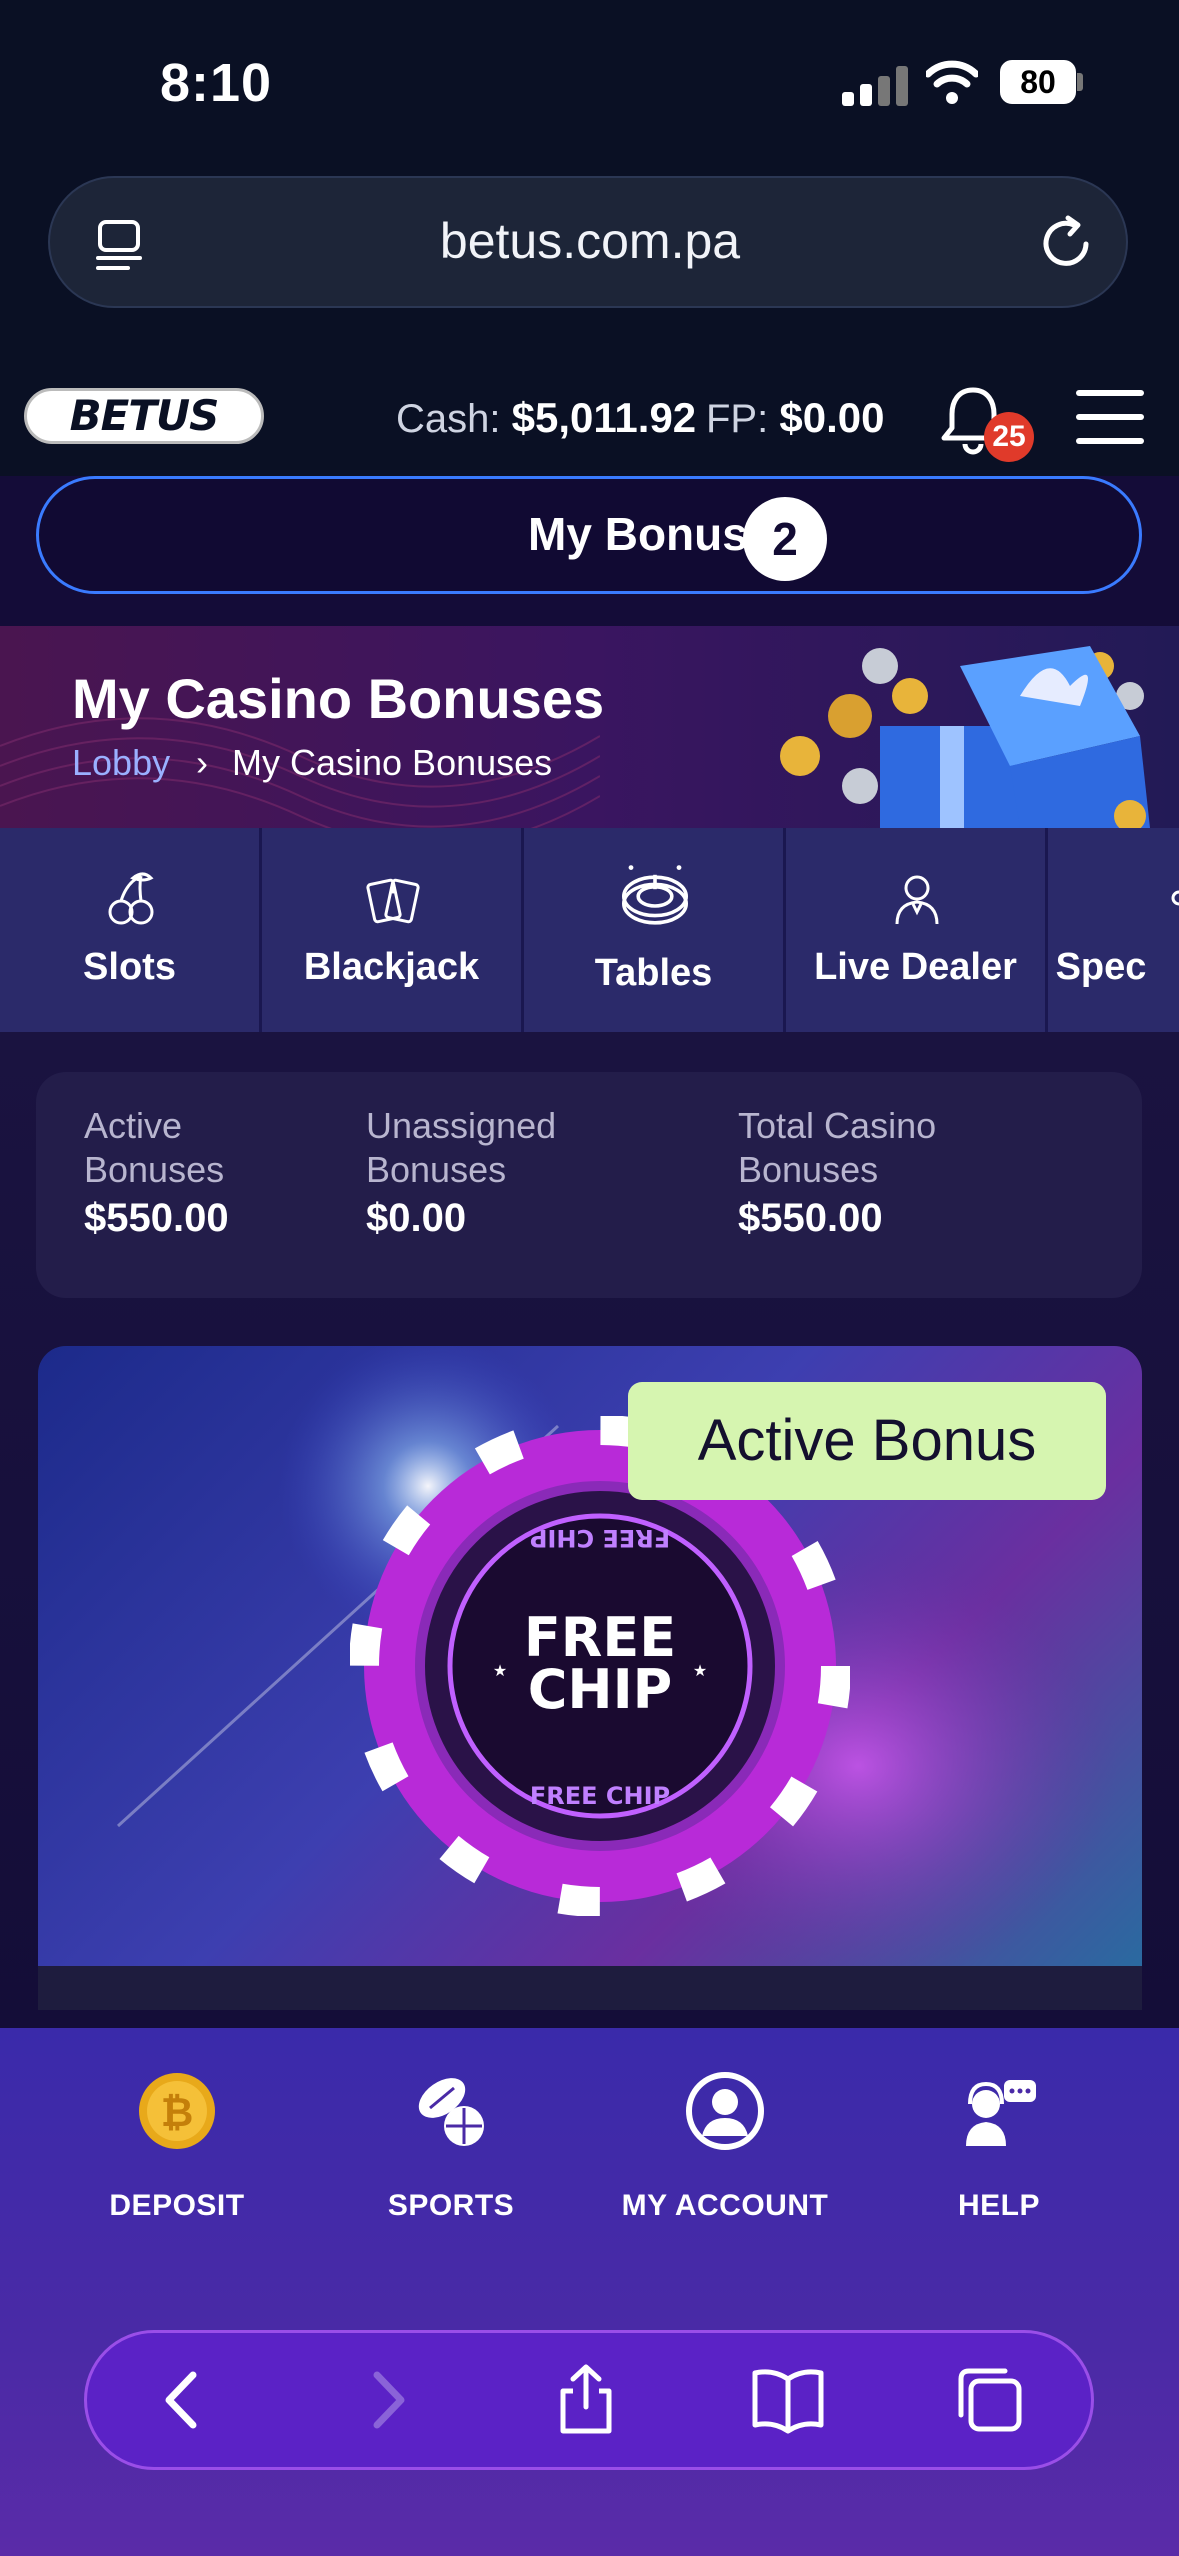  Describe the element at coordinates (725, 2111) in the screenshot. I see `account-icon` at that location.